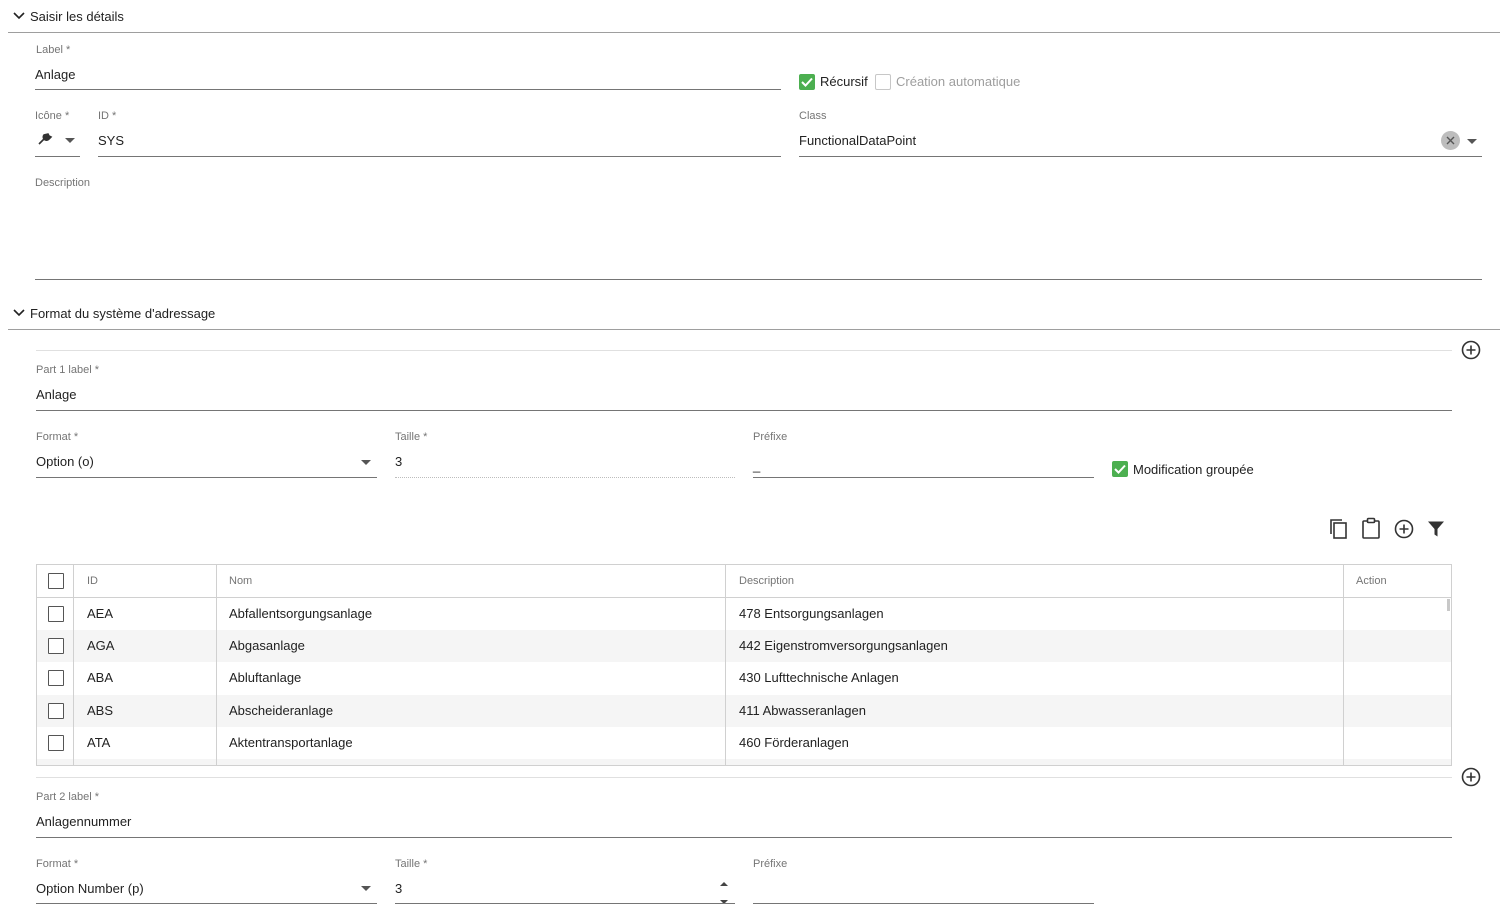 The height and width of the screenshot is (908, 1511). Describe the element at coordinates (398, 461) in the screenshot. I see `part1-size-input: 3` at that location.